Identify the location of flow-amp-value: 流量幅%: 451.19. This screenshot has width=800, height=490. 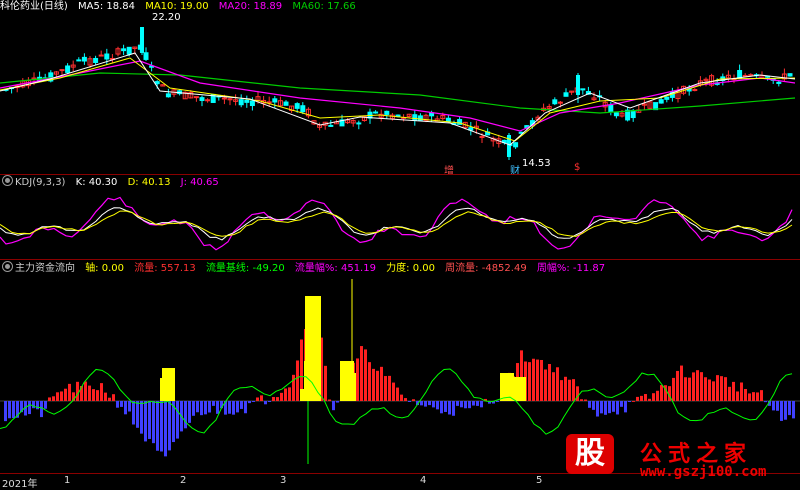
(335, 268).